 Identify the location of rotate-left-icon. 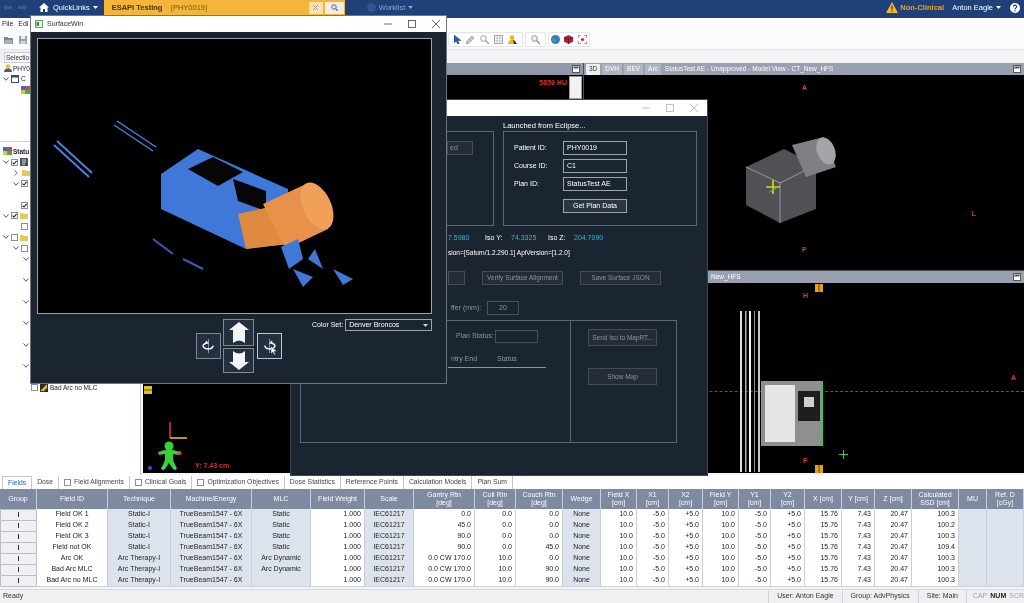
(208, 346).